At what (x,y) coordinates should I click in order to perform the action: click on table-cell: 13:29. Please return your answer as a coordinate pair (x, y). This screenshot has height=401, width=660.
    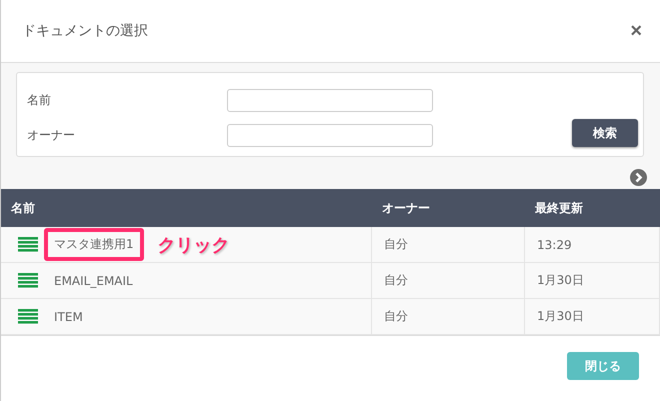
    Looking at the image, I should click on (592, 244).